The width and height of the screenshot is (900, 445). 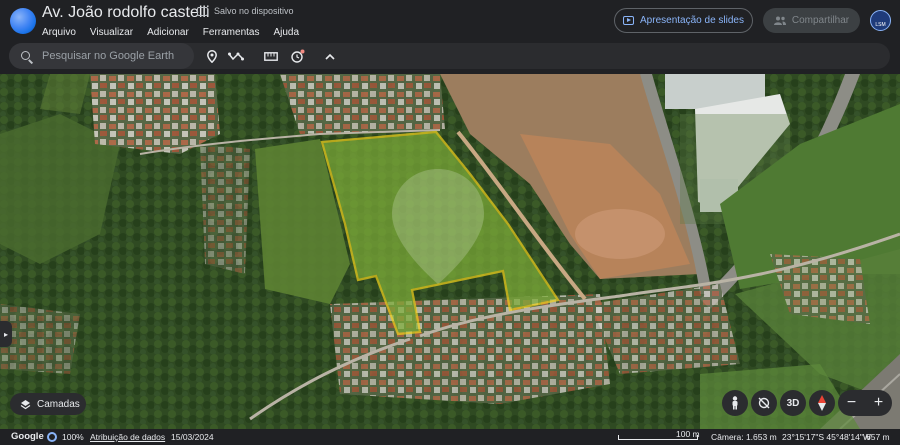 I want to click on menu-item-ferramentas: Ferramentas, so click(x=231, y=32).